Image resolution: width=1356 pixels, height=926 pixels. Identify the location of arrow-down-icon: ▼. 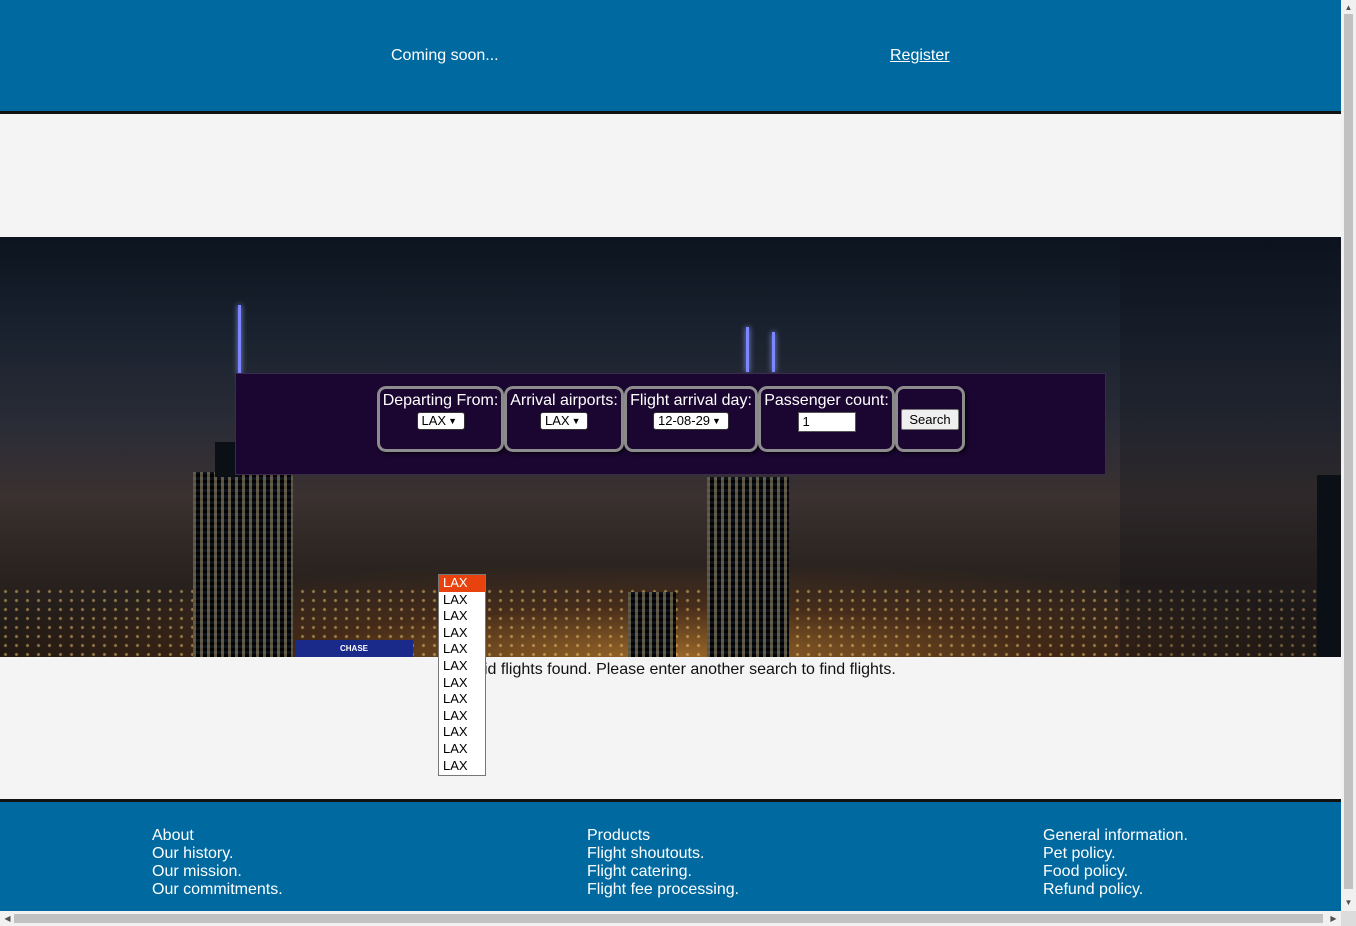
(1348, 903).